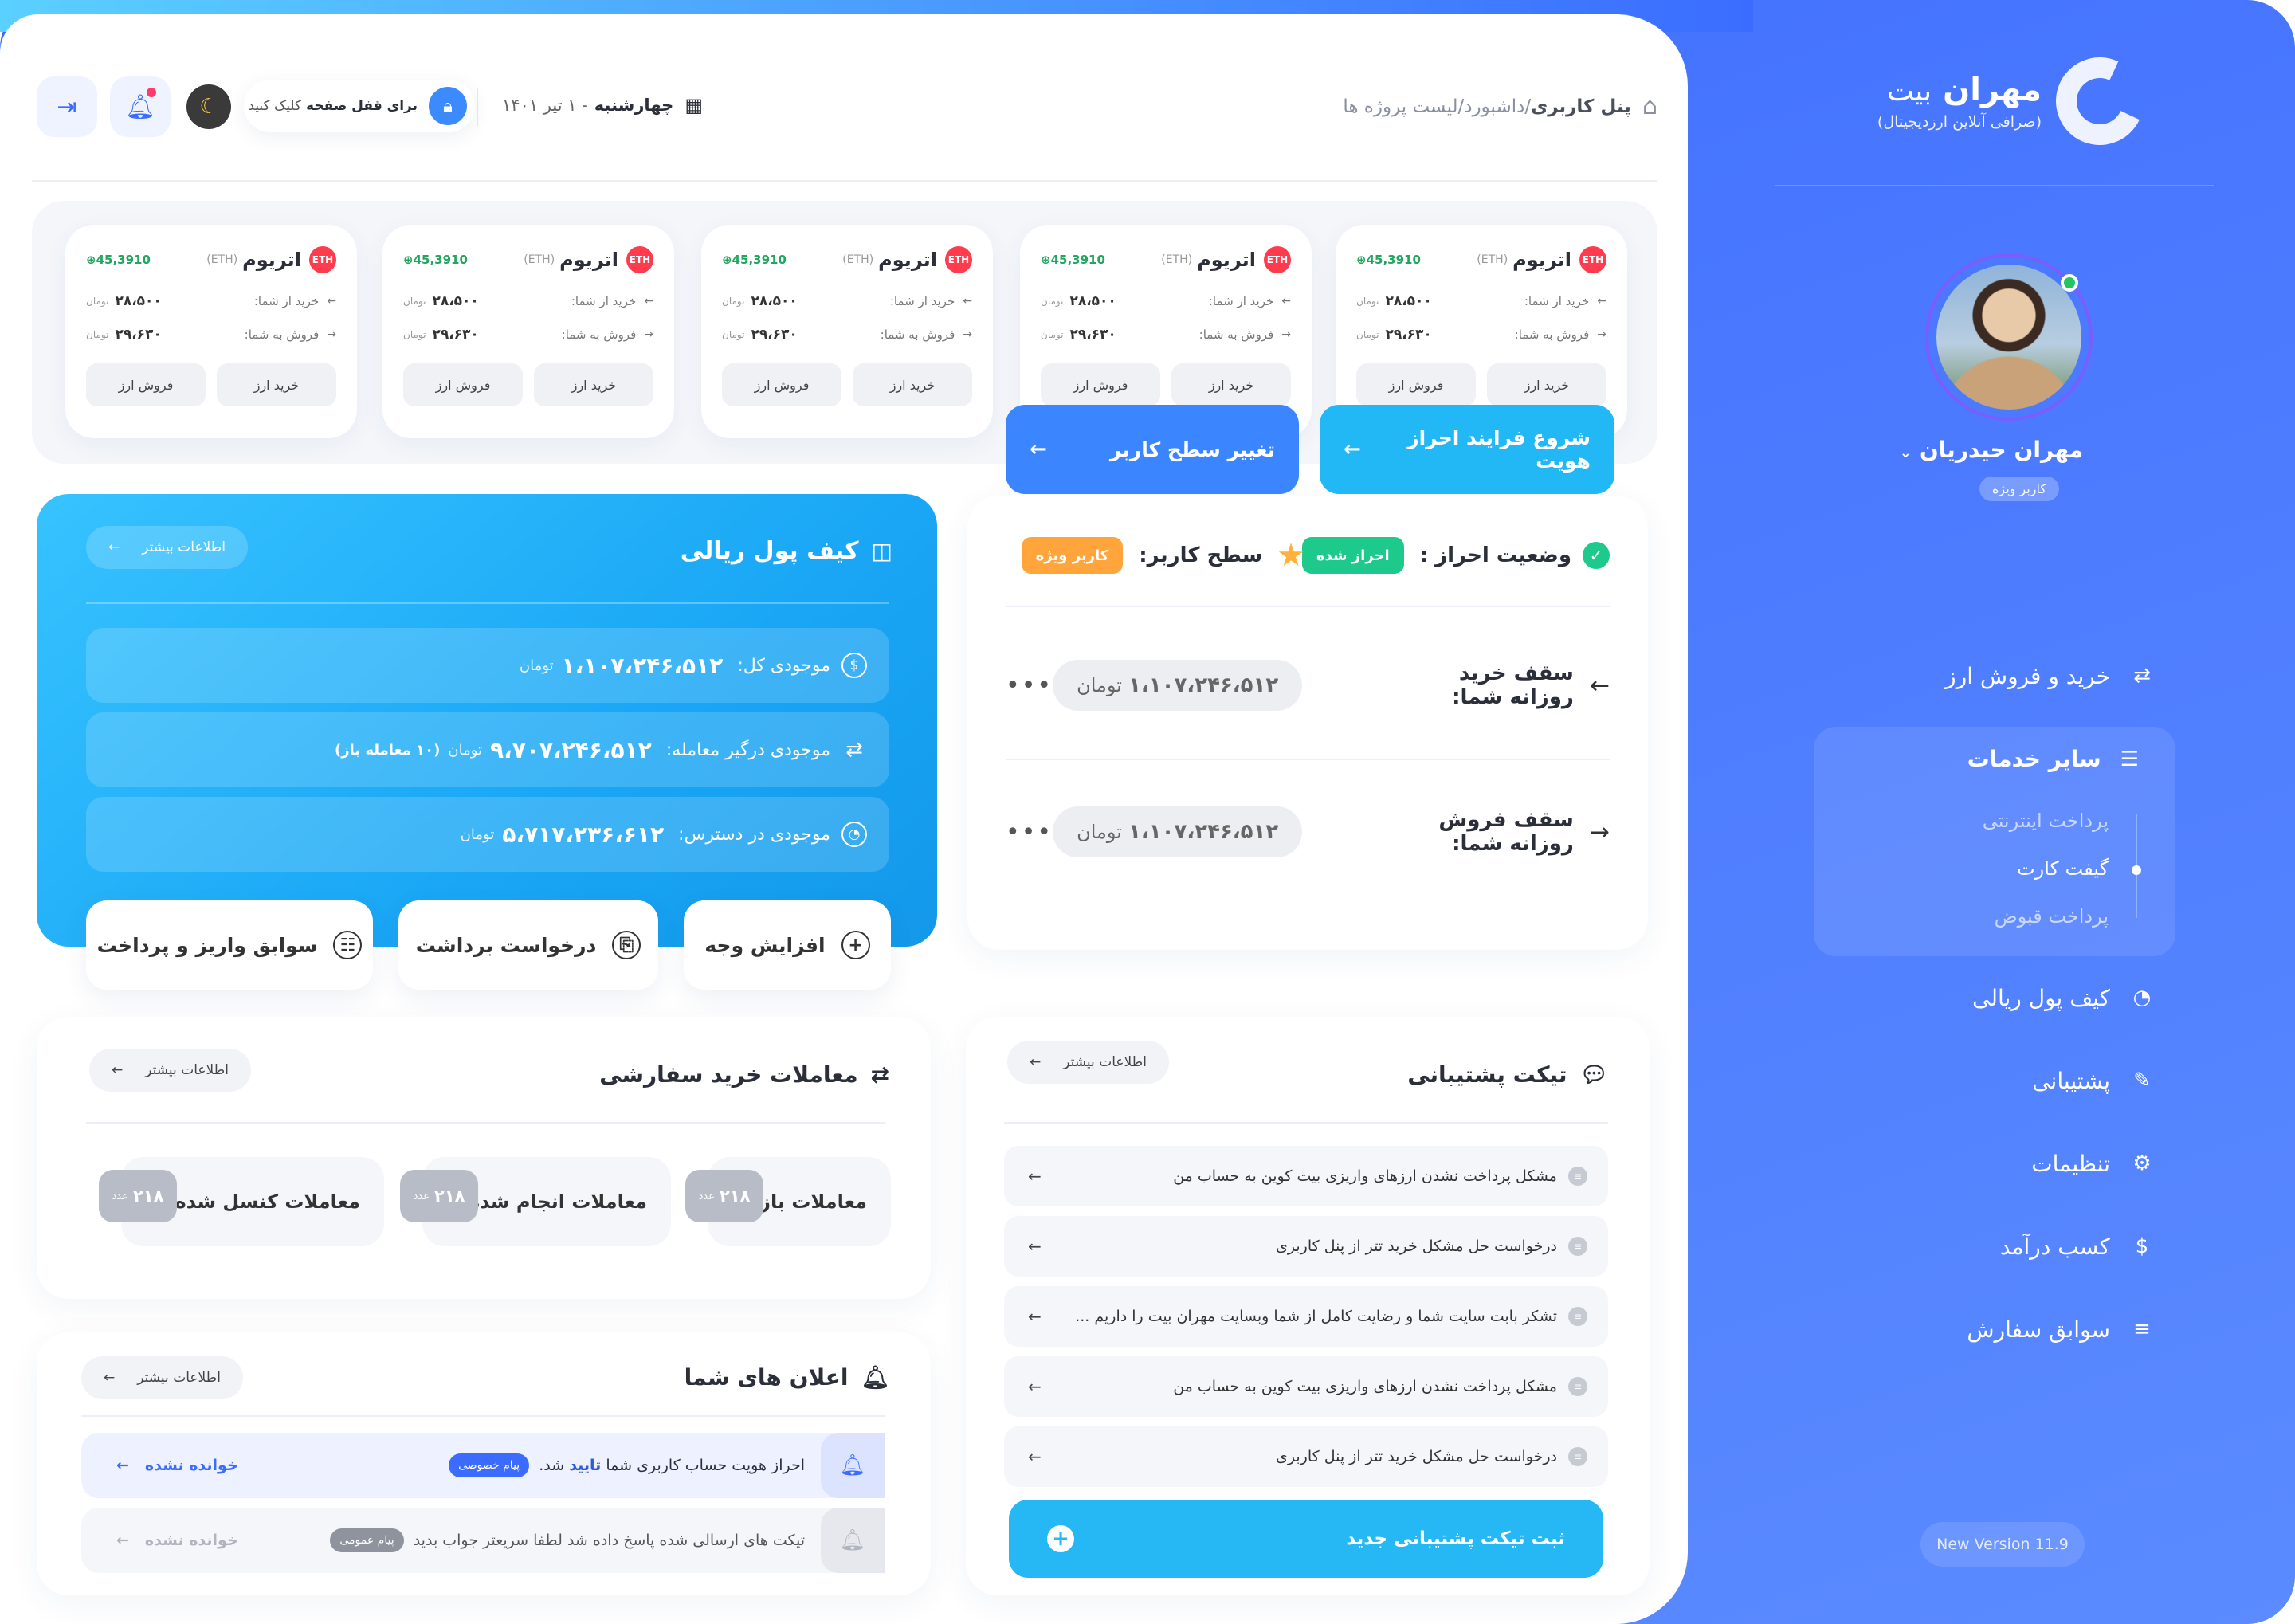 The width and height of the screenshot is (2295, 1624). I want to click on avatar, so click(2009, 337).